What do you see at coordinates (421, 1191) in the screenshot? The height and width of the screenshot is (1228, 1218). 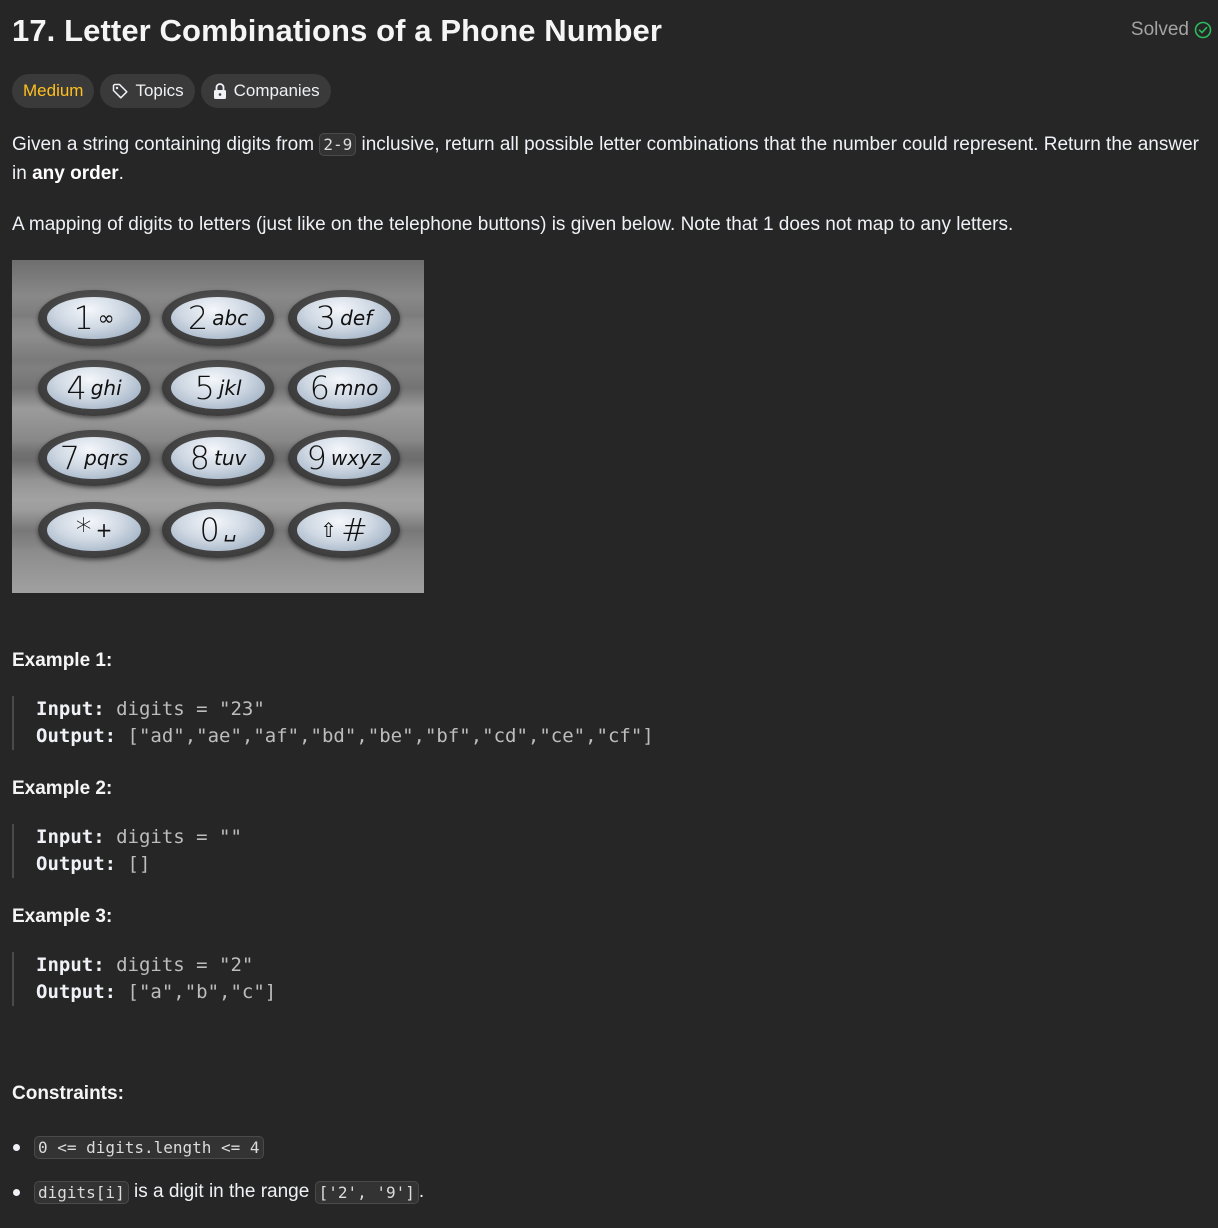 I see `constraint-text: .` at bounding box center [421, 1191].